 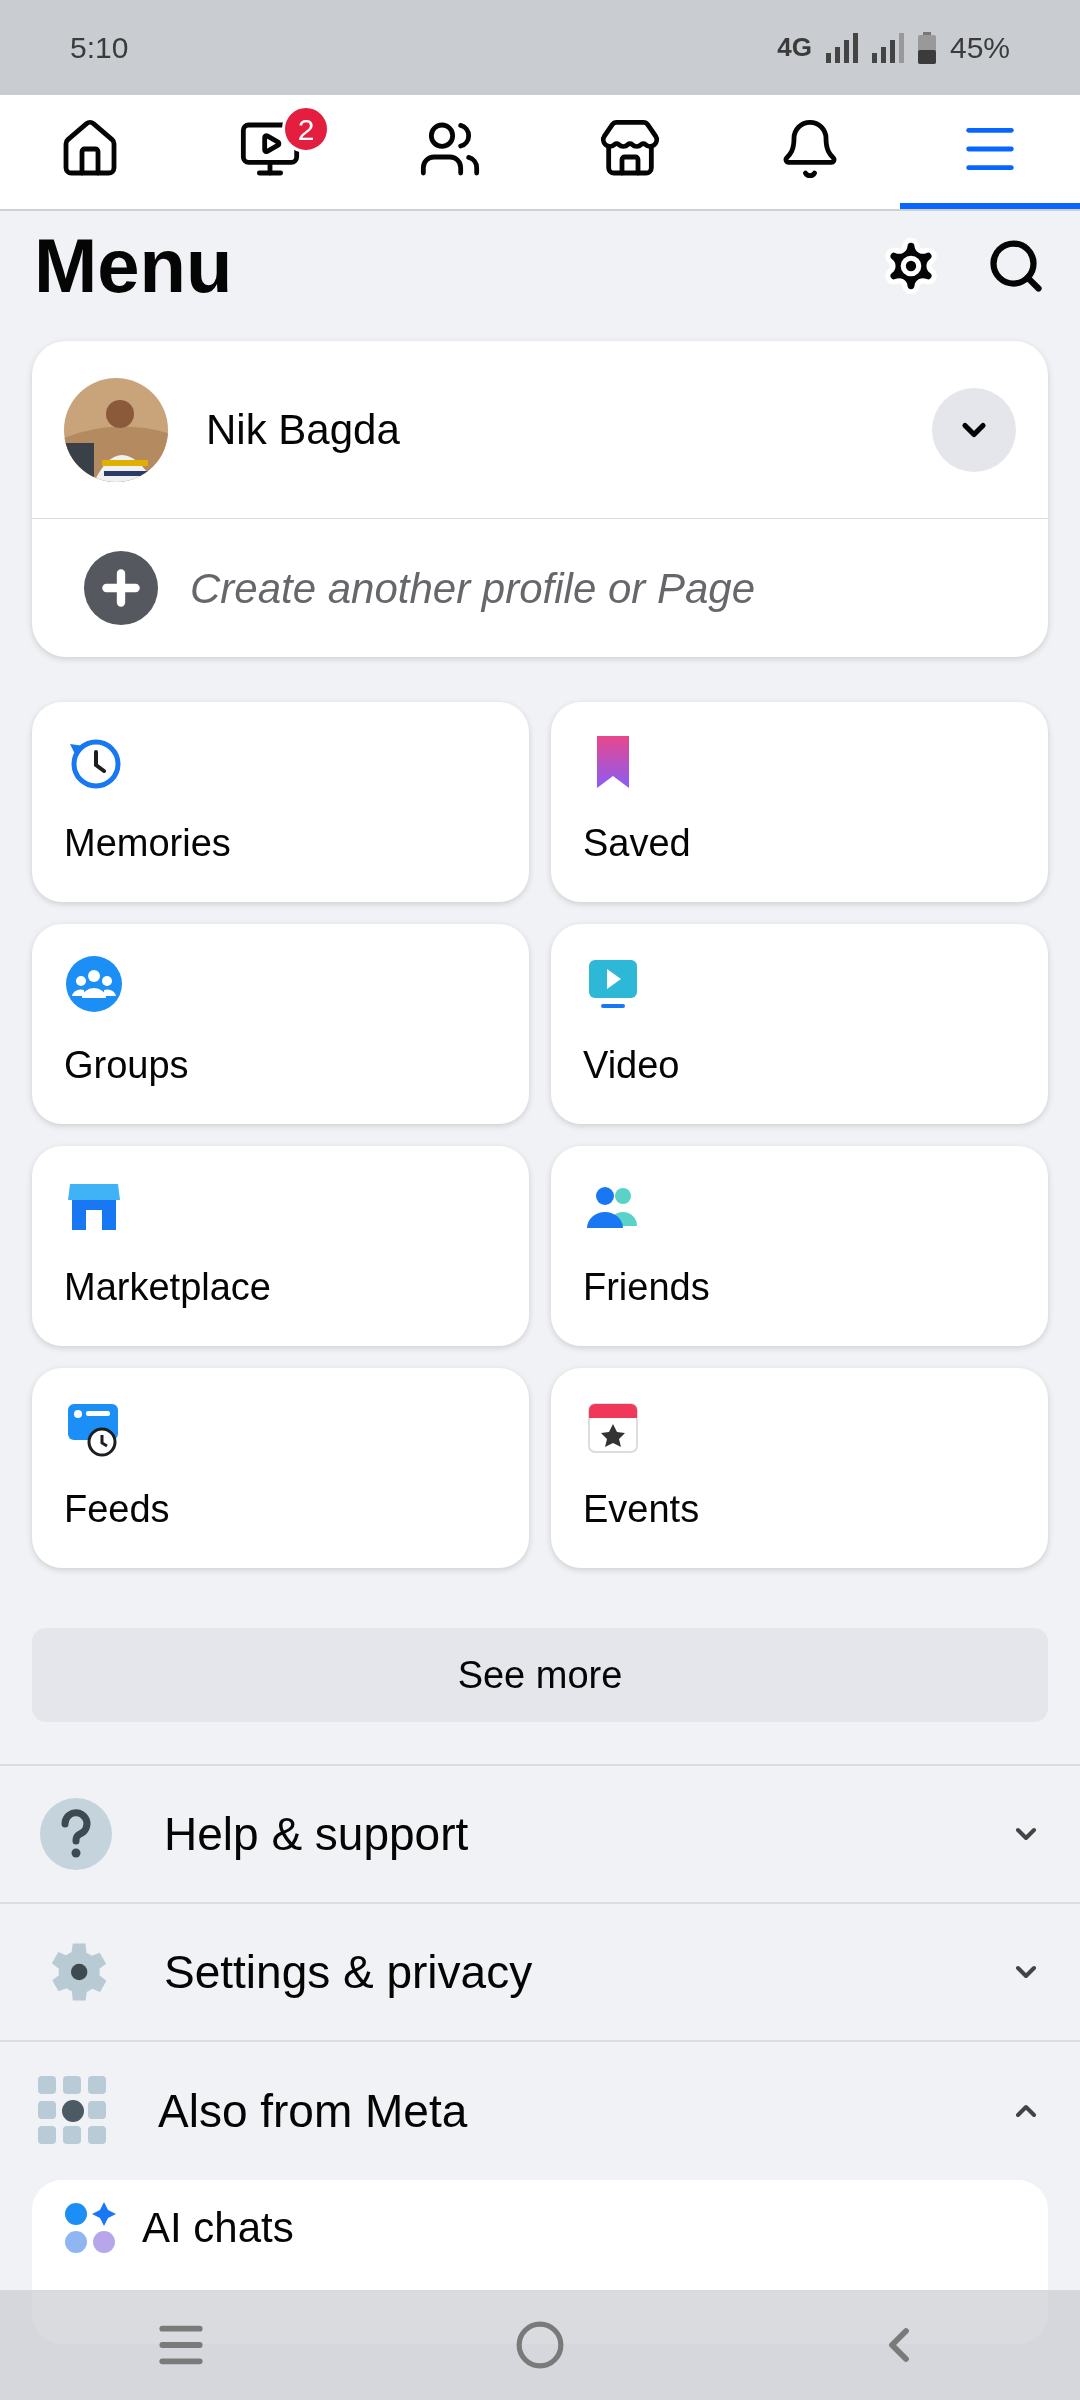 I want to click on group-icon, so click(x=94, y=984).